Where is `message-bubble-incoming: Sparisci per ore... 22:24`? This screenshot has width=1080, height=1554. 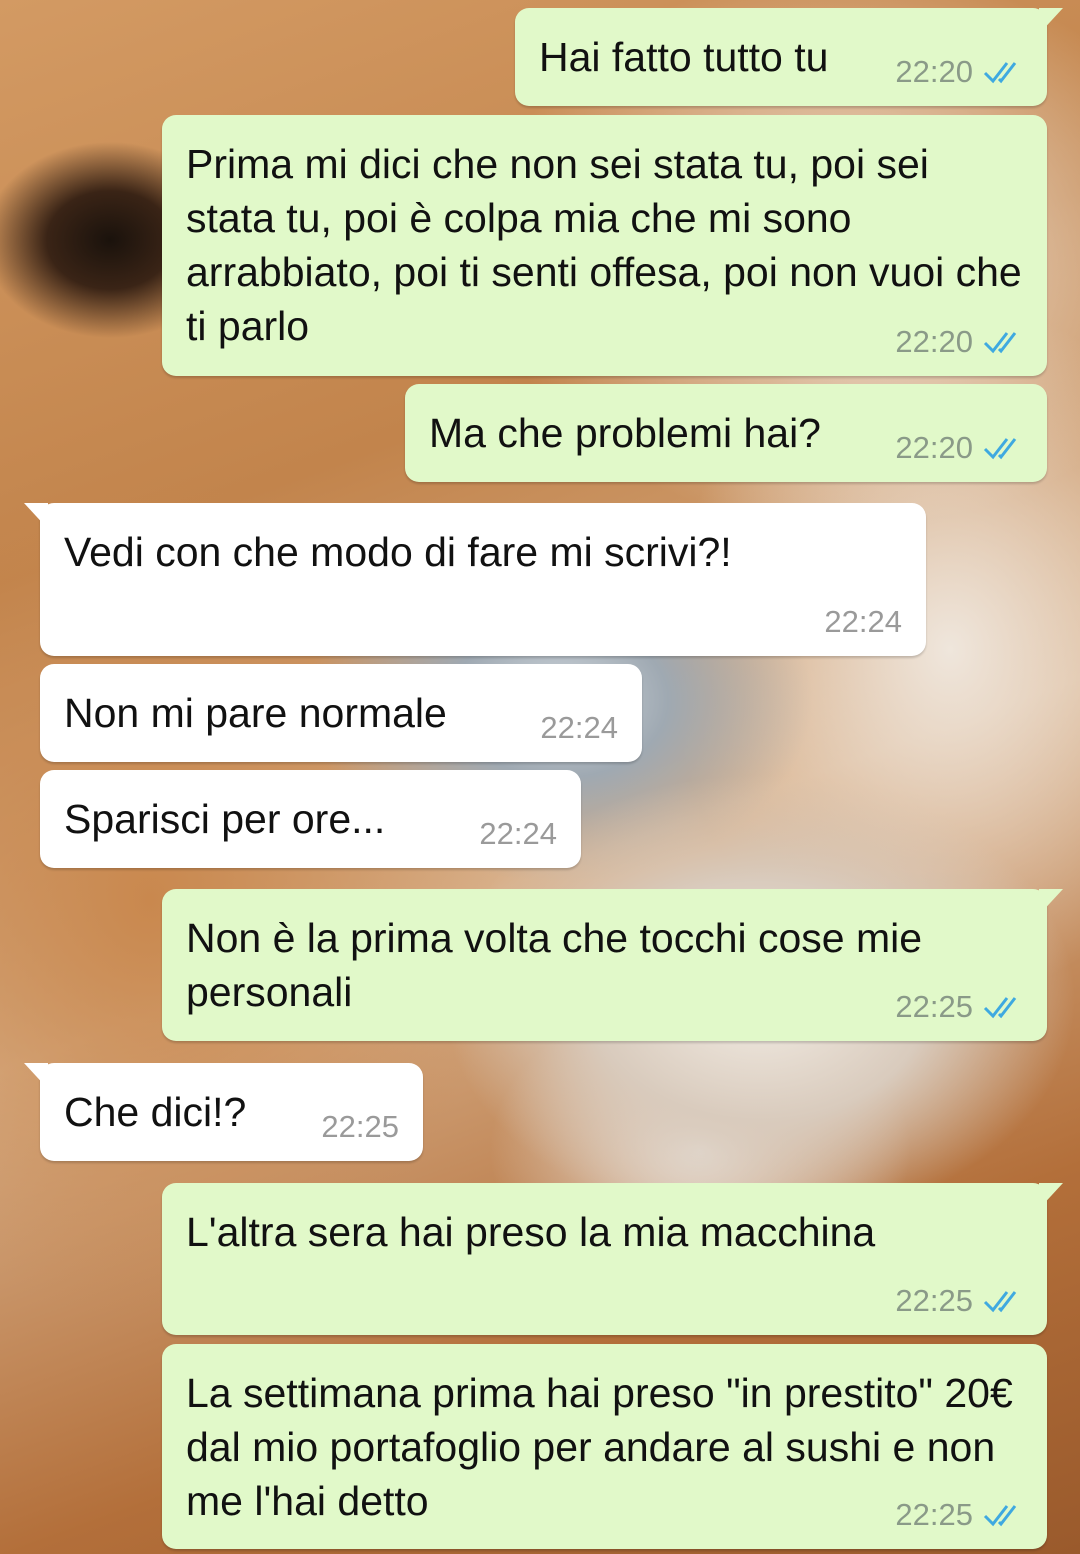 message-bubble-incoming: Sparisci per ore... 22:24 is located at coordinates (310, 819).